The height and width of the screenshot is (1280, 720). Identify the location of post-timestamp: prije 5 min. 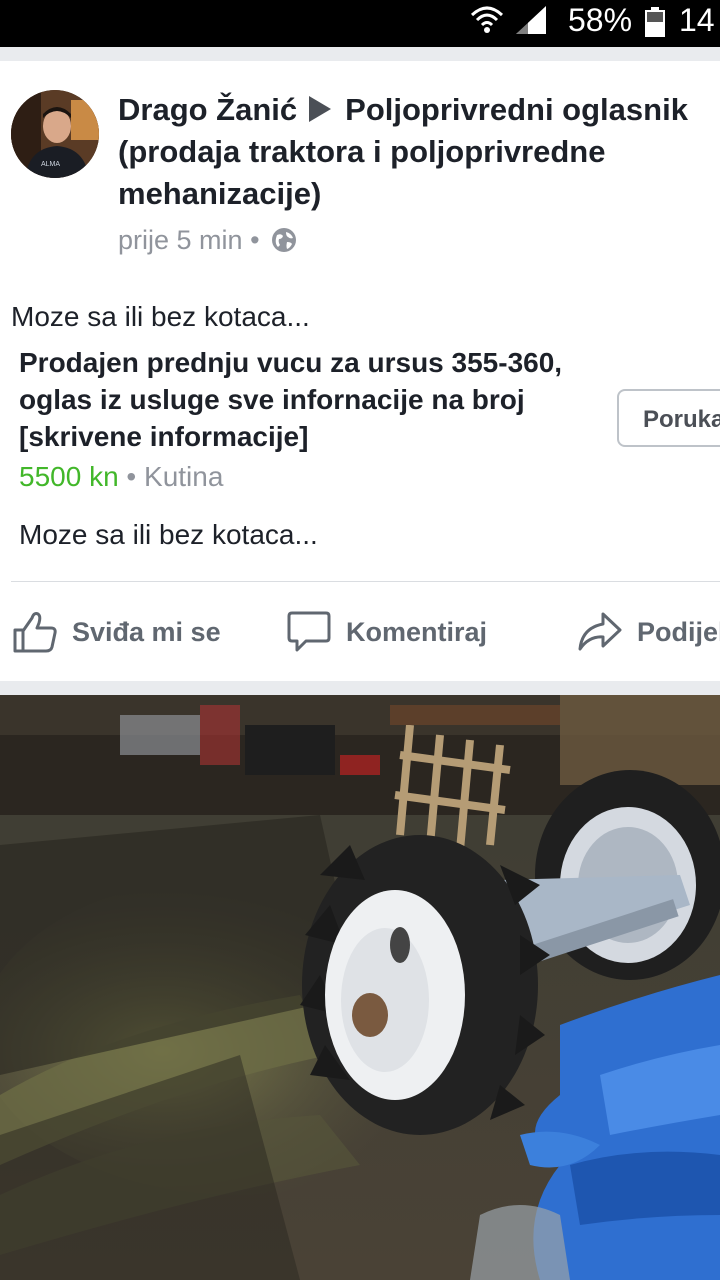
(180, 240).